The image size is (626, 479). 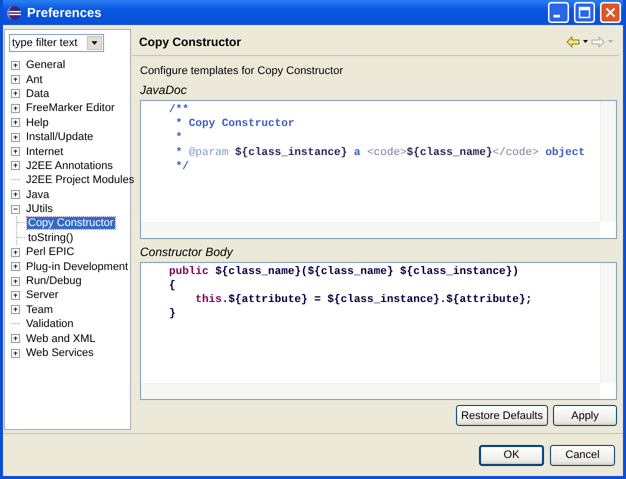 What do you see at coordinates (37, 94) in the screenshot?
I see `tree-item: Data` at bounding box center [37, 94].